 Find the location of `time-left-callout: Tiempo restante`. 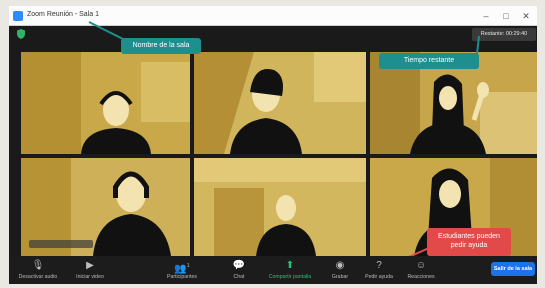

time-left-callout: Tiempo restante is located at coordinates (429, 61).